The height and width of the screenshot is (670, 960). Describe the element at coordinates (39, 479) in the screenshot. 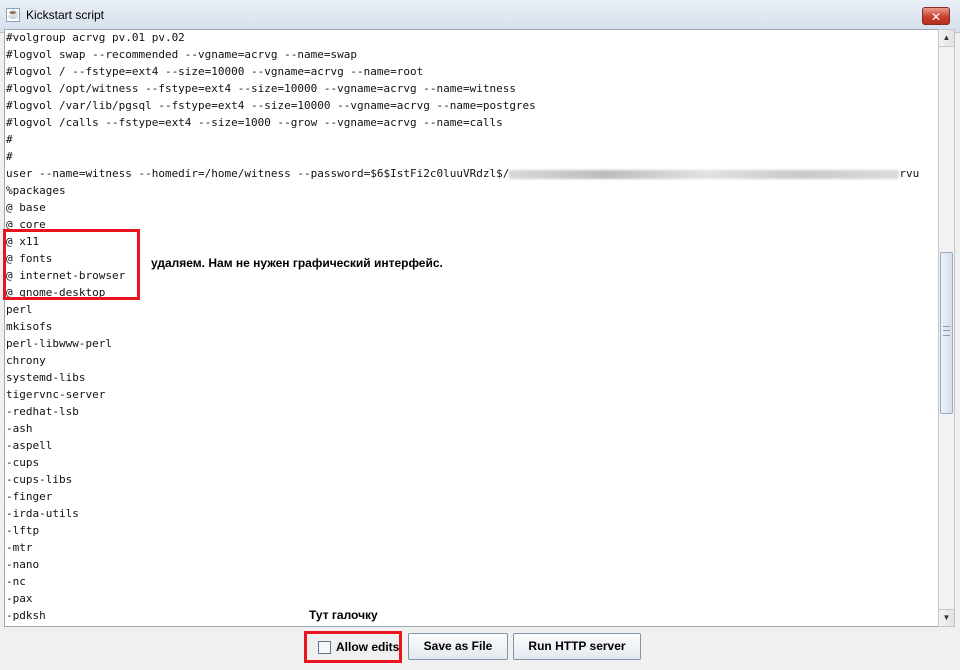

I see `code-line-text: -cups-libs` at that location.